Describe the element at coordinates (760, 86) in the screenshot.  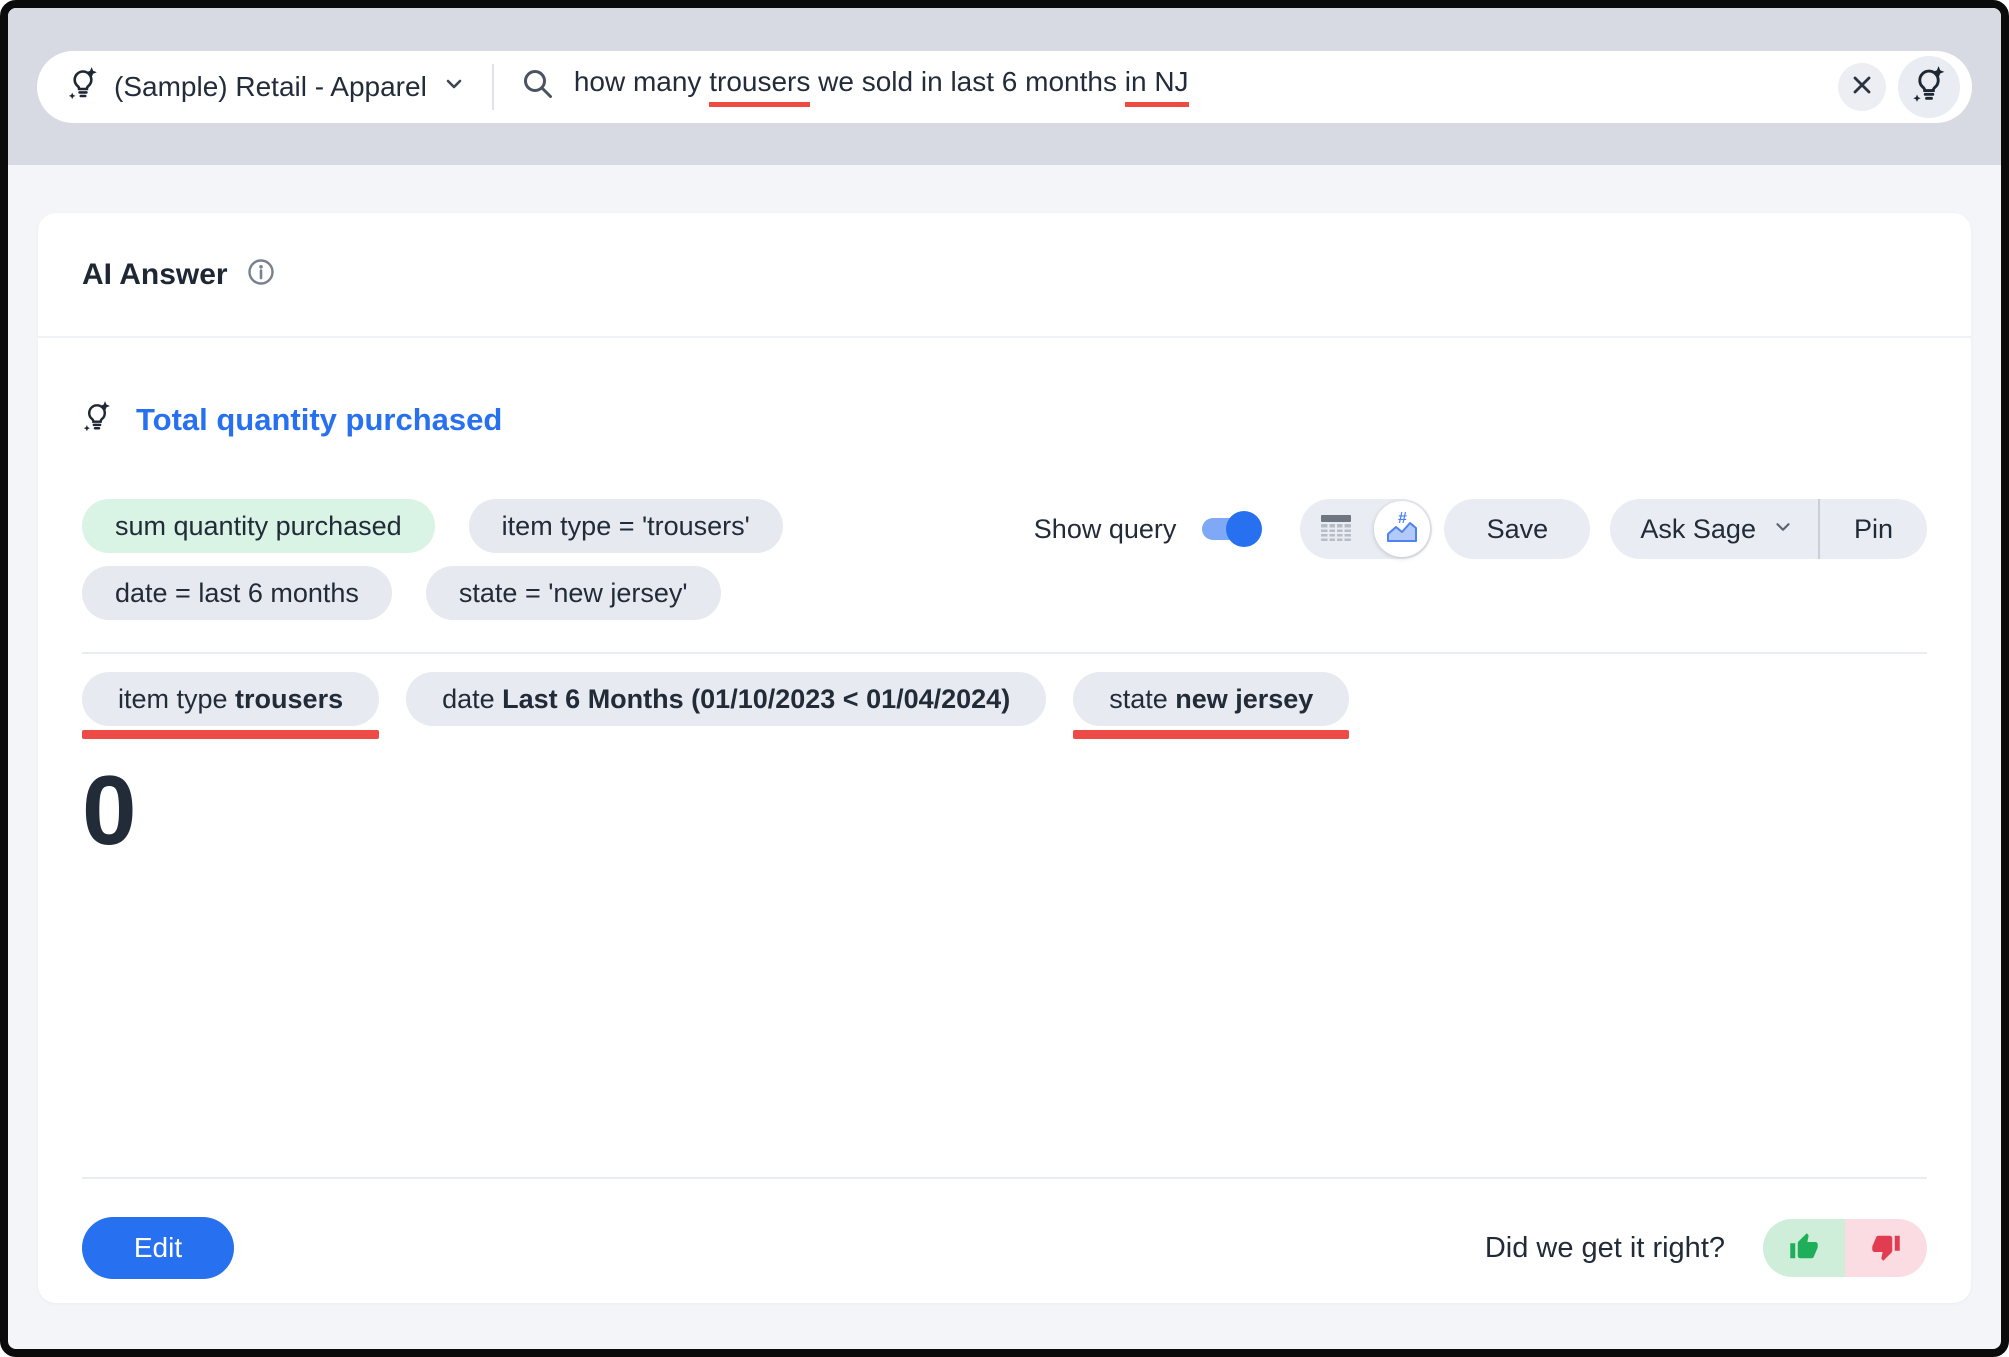
I see `query-segment-flagged: trousers` at that location.